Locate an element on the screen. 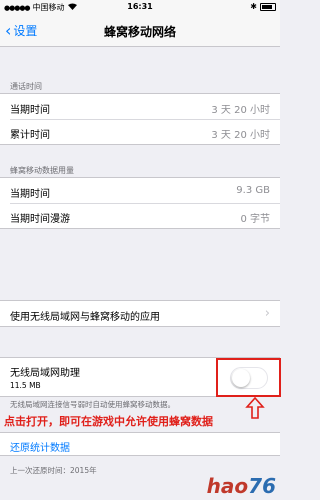  wlan-assist-size: 11.5 MB is located at coordinates (25, 385).